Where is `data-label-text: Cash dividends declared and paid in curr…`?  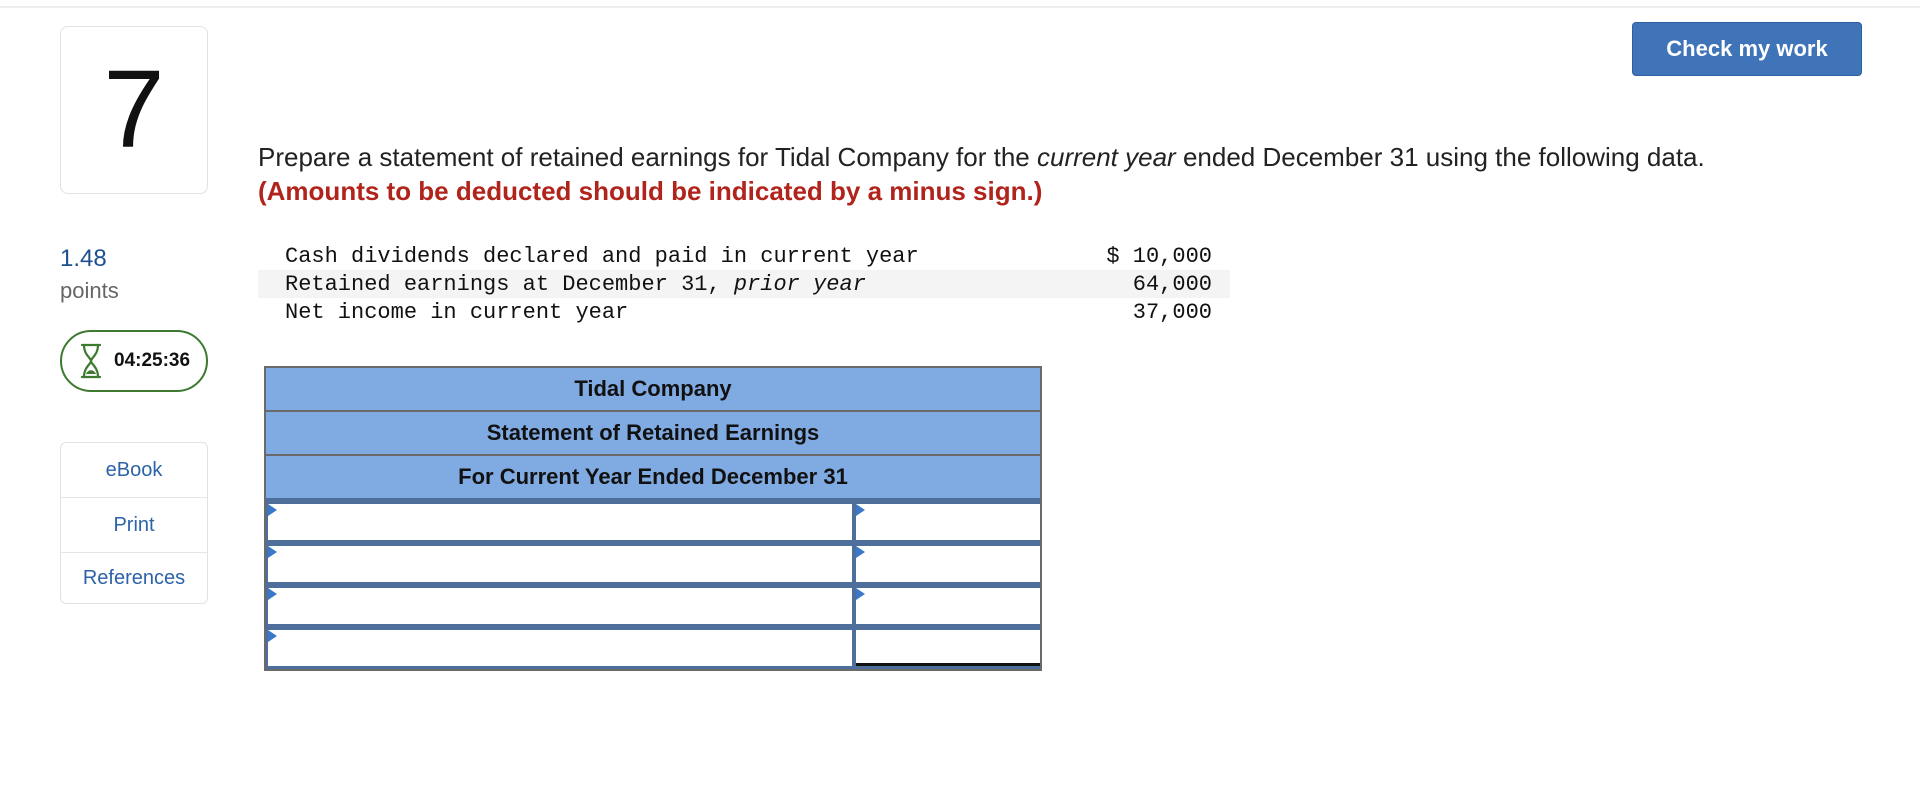
data-label-text: Cash dividends declared and paid in curr… is located at coordinates (602, 256).